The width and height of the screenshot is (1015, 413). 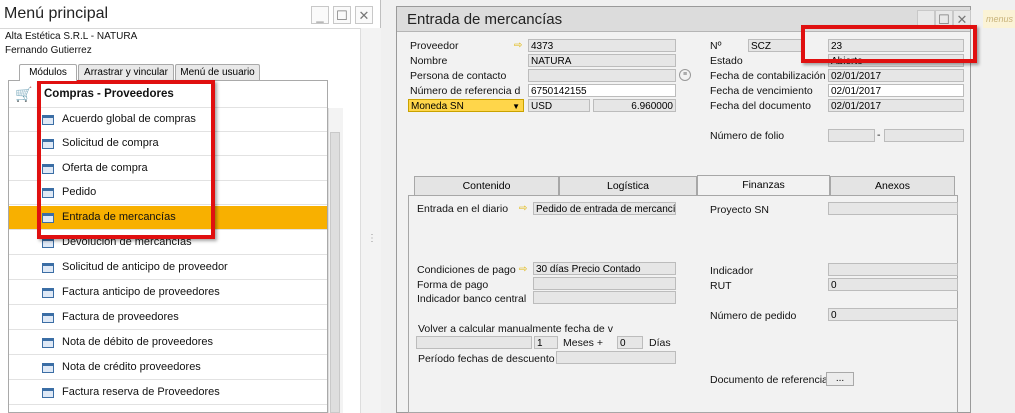 What do you see at coordinates (896, 105) in the screenshot?
I see `fecha-documento-field: 02/01/2017` at bounding box center [896, 105].